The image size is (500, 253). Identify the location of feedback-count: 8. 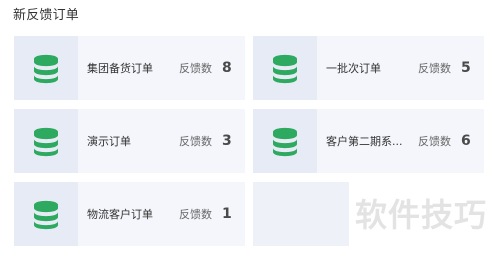
(227, 68).